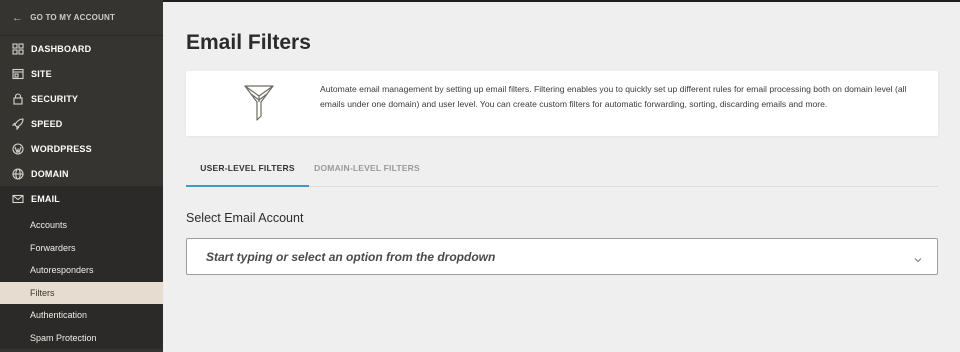 The height and width of the screenshot is (352, 960). Describe the element at coordinates (18, 148) in the screenshot. I see `wordpress-icon` at that location.